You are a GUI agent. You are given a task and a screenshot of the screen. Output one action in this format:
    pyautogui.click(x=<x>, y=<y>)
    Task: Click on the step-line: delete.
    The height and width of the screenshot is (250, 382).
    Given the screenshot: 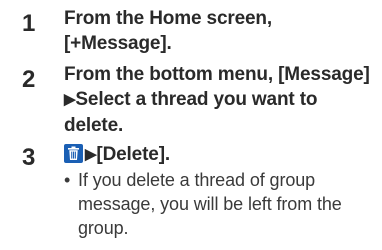 What is the action you would take?
    pyautogui.click(x=94, y=125)
    